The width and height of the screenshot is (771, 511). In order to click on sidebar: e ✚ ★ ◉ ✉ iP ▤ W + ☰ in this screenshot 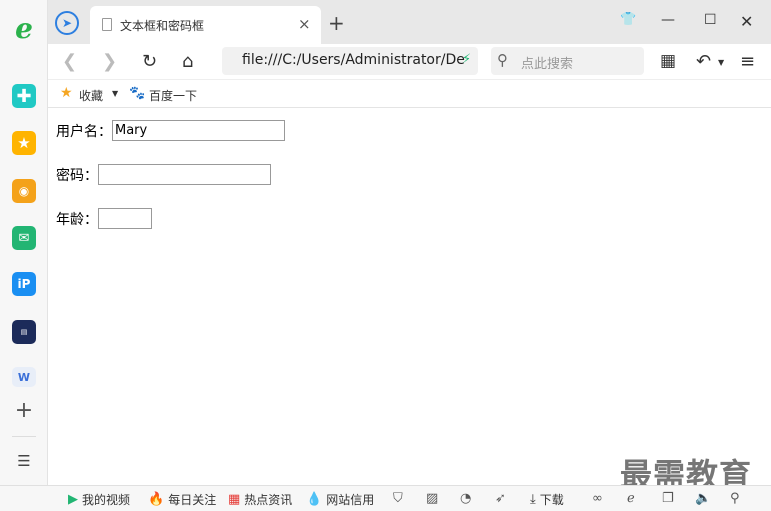, I will do `click(24, 242)`.